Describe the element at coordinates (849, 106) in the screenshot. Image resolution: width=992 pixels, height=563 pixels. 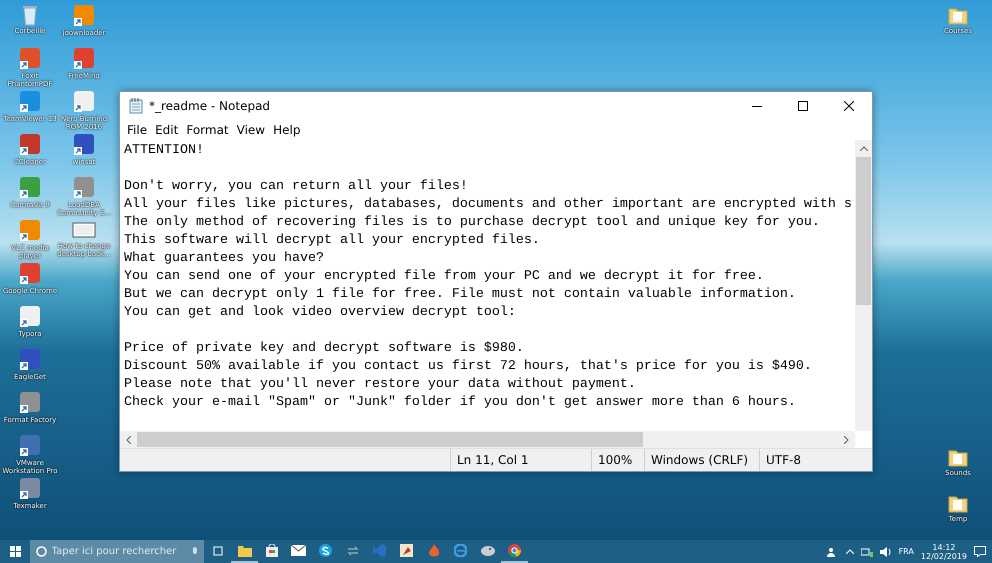
I see `close-icon` at that location.